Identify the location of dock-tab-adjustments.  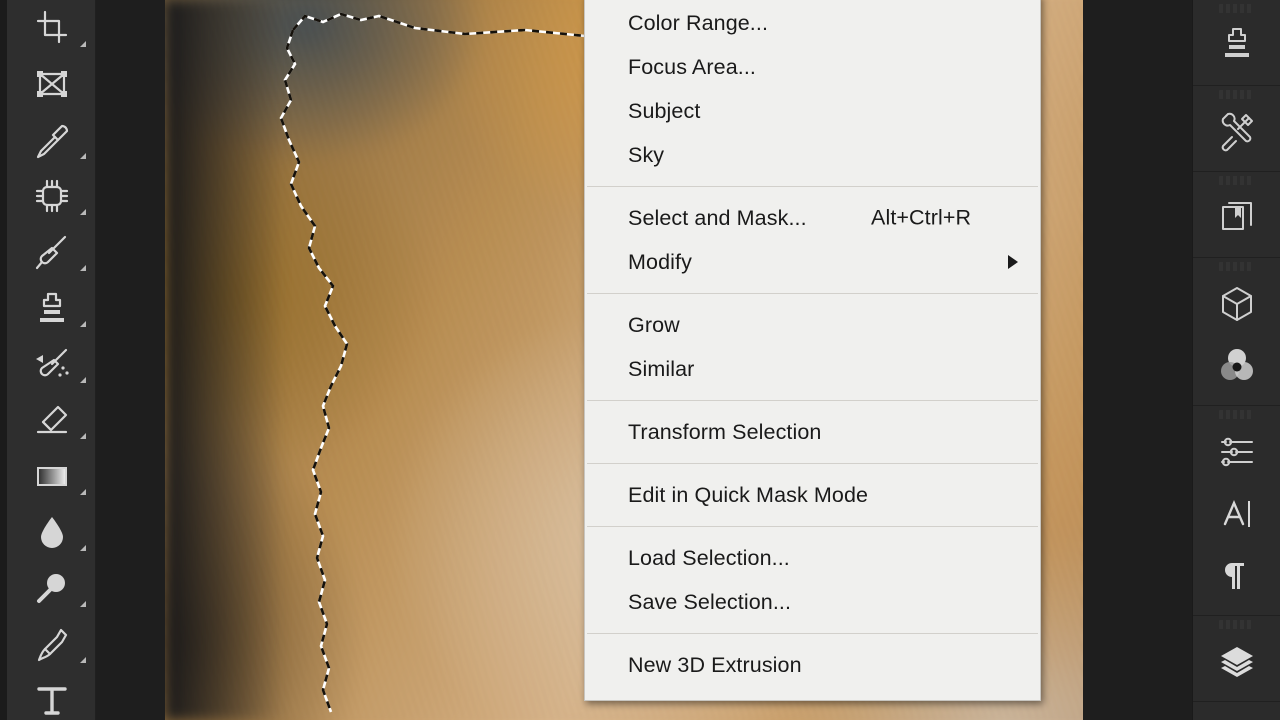
(1236, 452).